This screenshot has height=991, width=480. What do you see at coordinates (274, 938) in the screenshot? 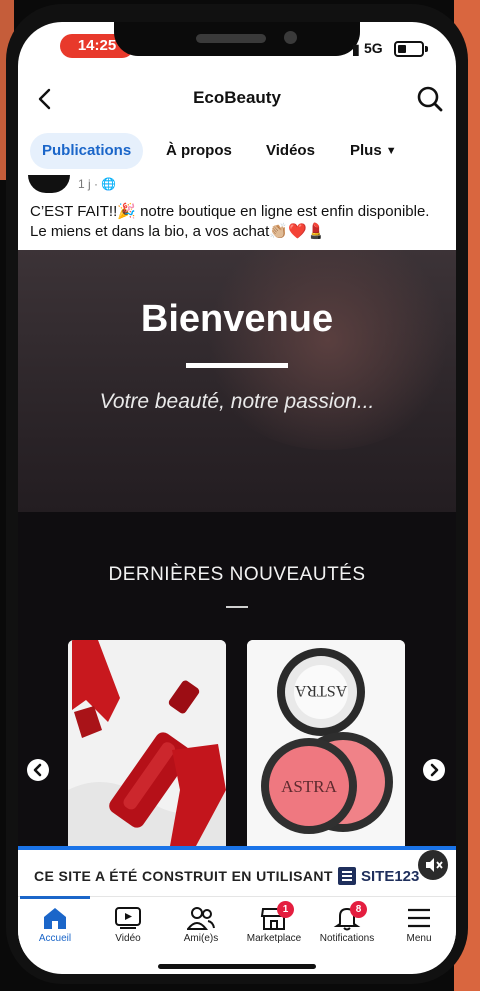
I see `nav-marketplace-label: Marketplace` at bounding box center [274, 938].